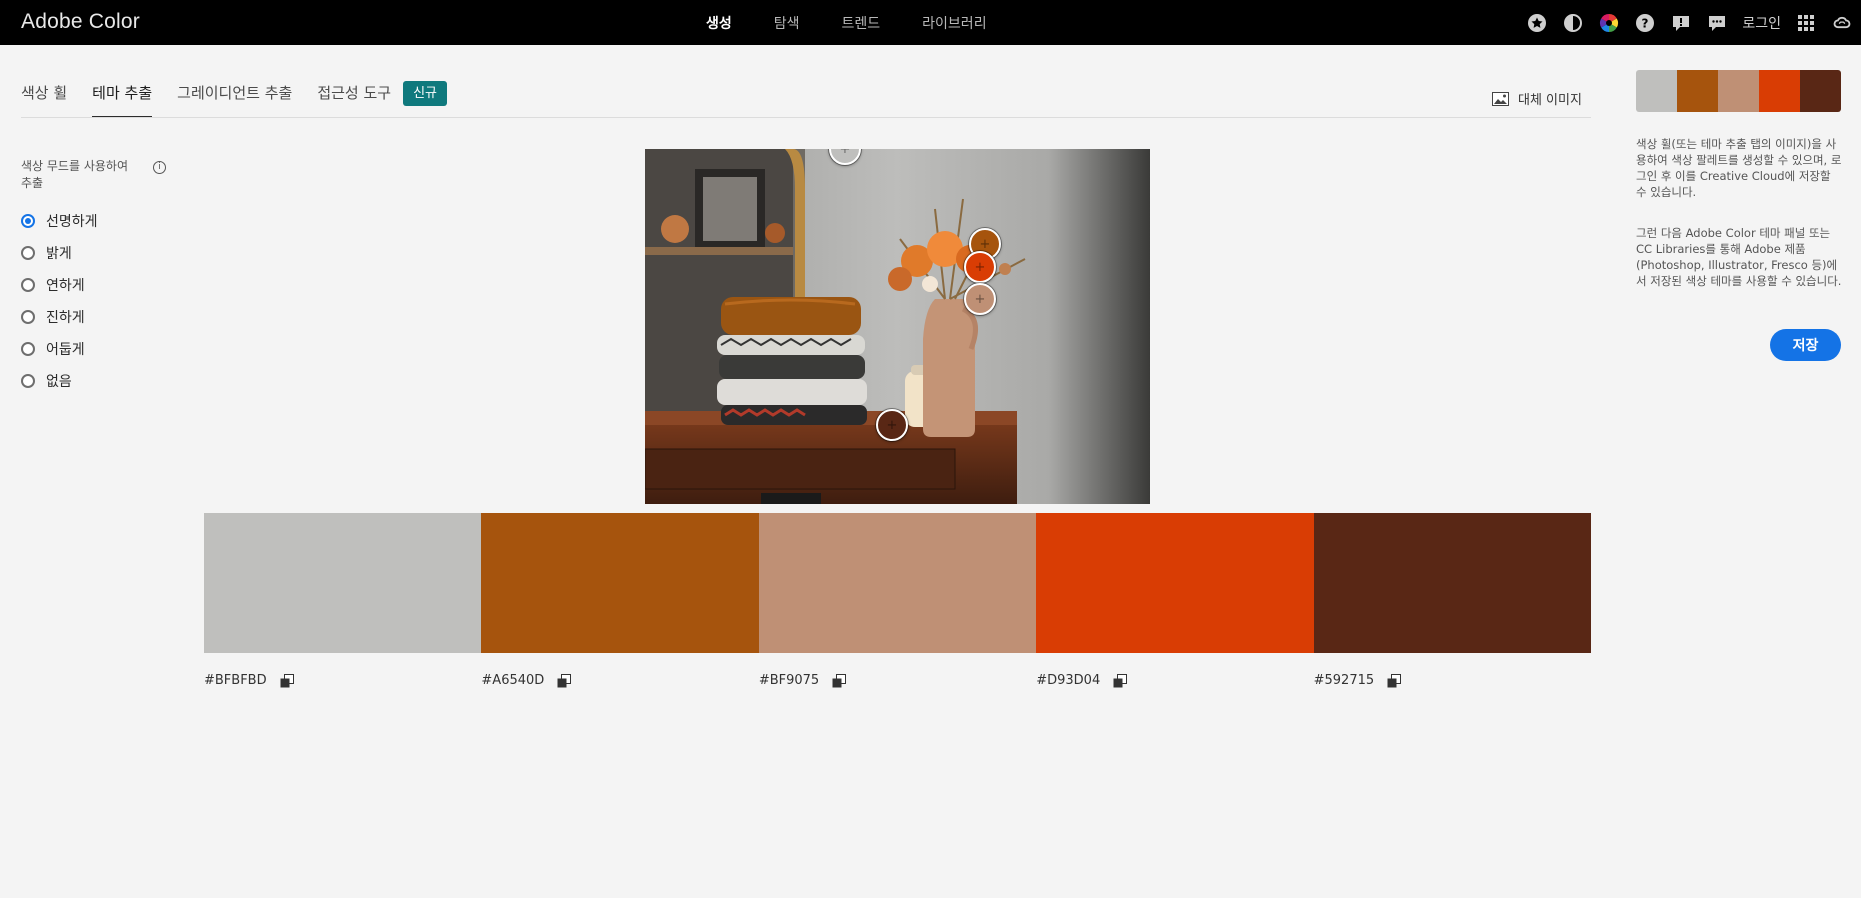 Image resolution: width=1861 pixels, height=898 pixels. Describe the element at coordinates (1842, 23) in the screenshot. I see `creative-cloud-icon` at that location.